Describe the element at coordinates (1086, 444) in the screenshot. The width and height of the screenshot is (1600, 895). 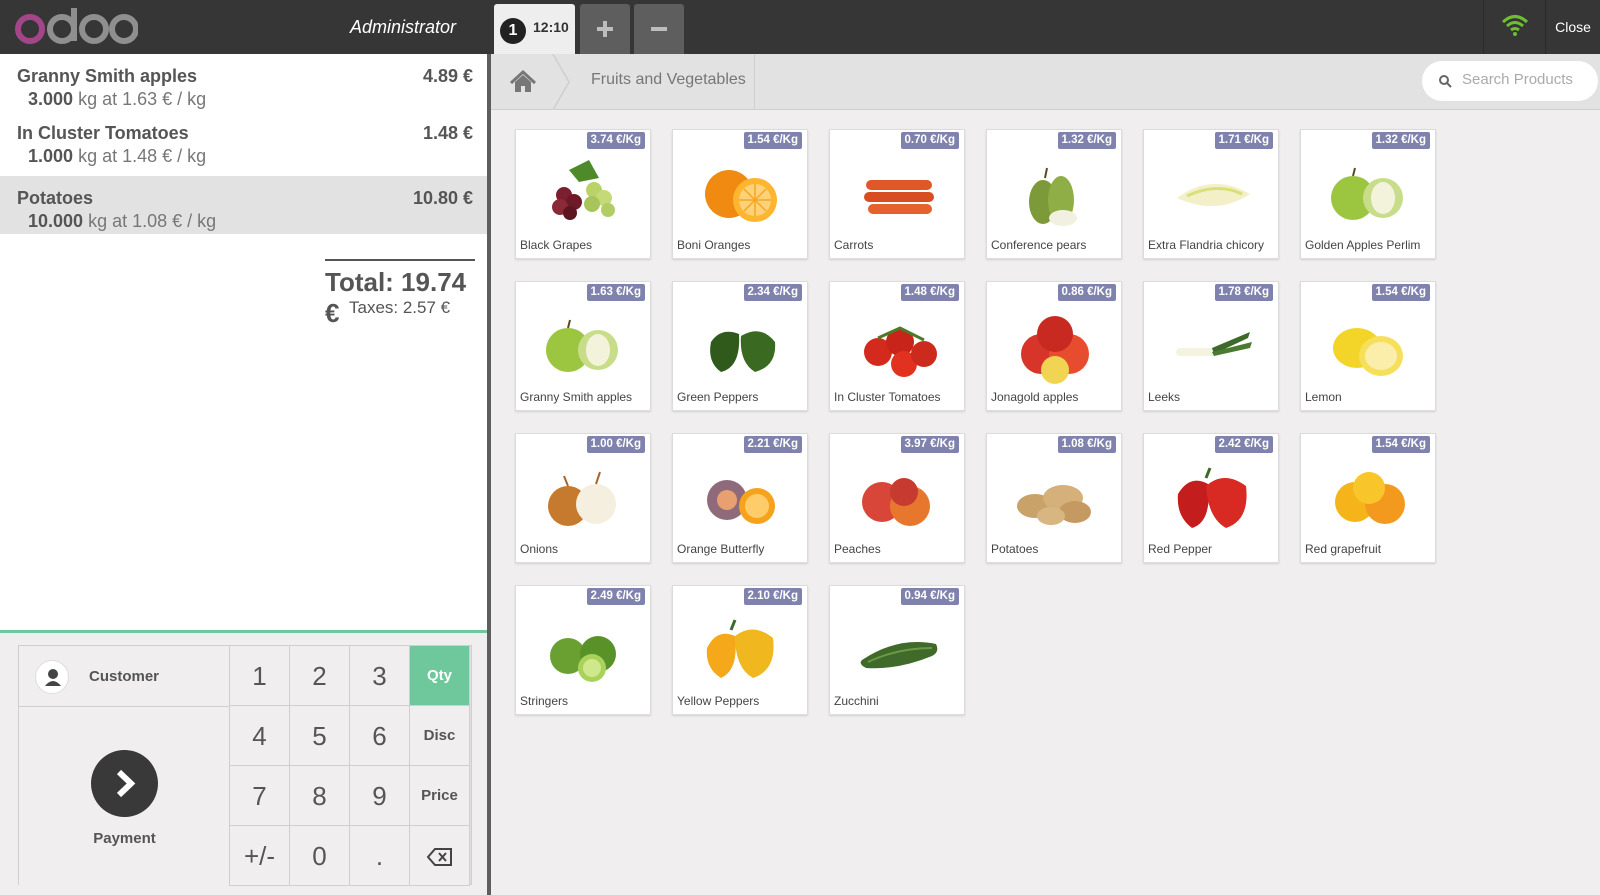
I see `product-price-tag: 1.08 €/Kg` at that location.